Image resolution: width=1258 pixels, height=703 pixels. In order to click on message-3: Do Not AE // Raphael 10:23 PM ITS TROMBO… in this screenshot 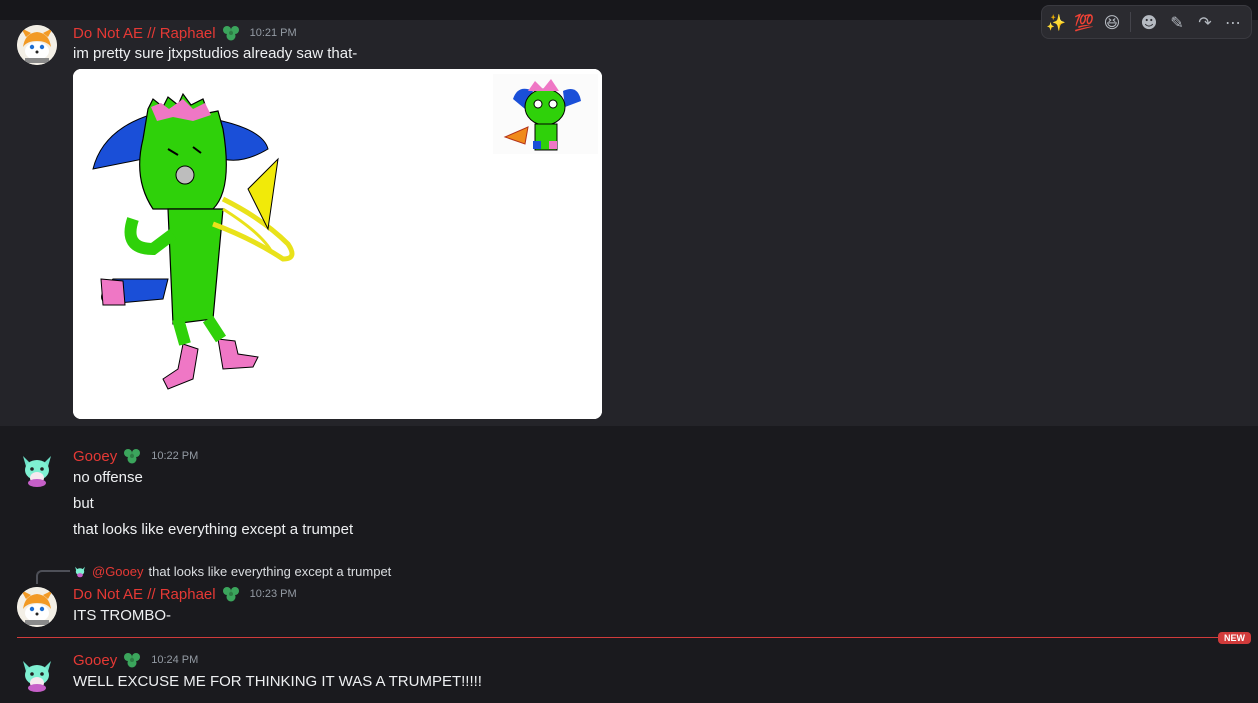, I will do `click(629, 605)`.